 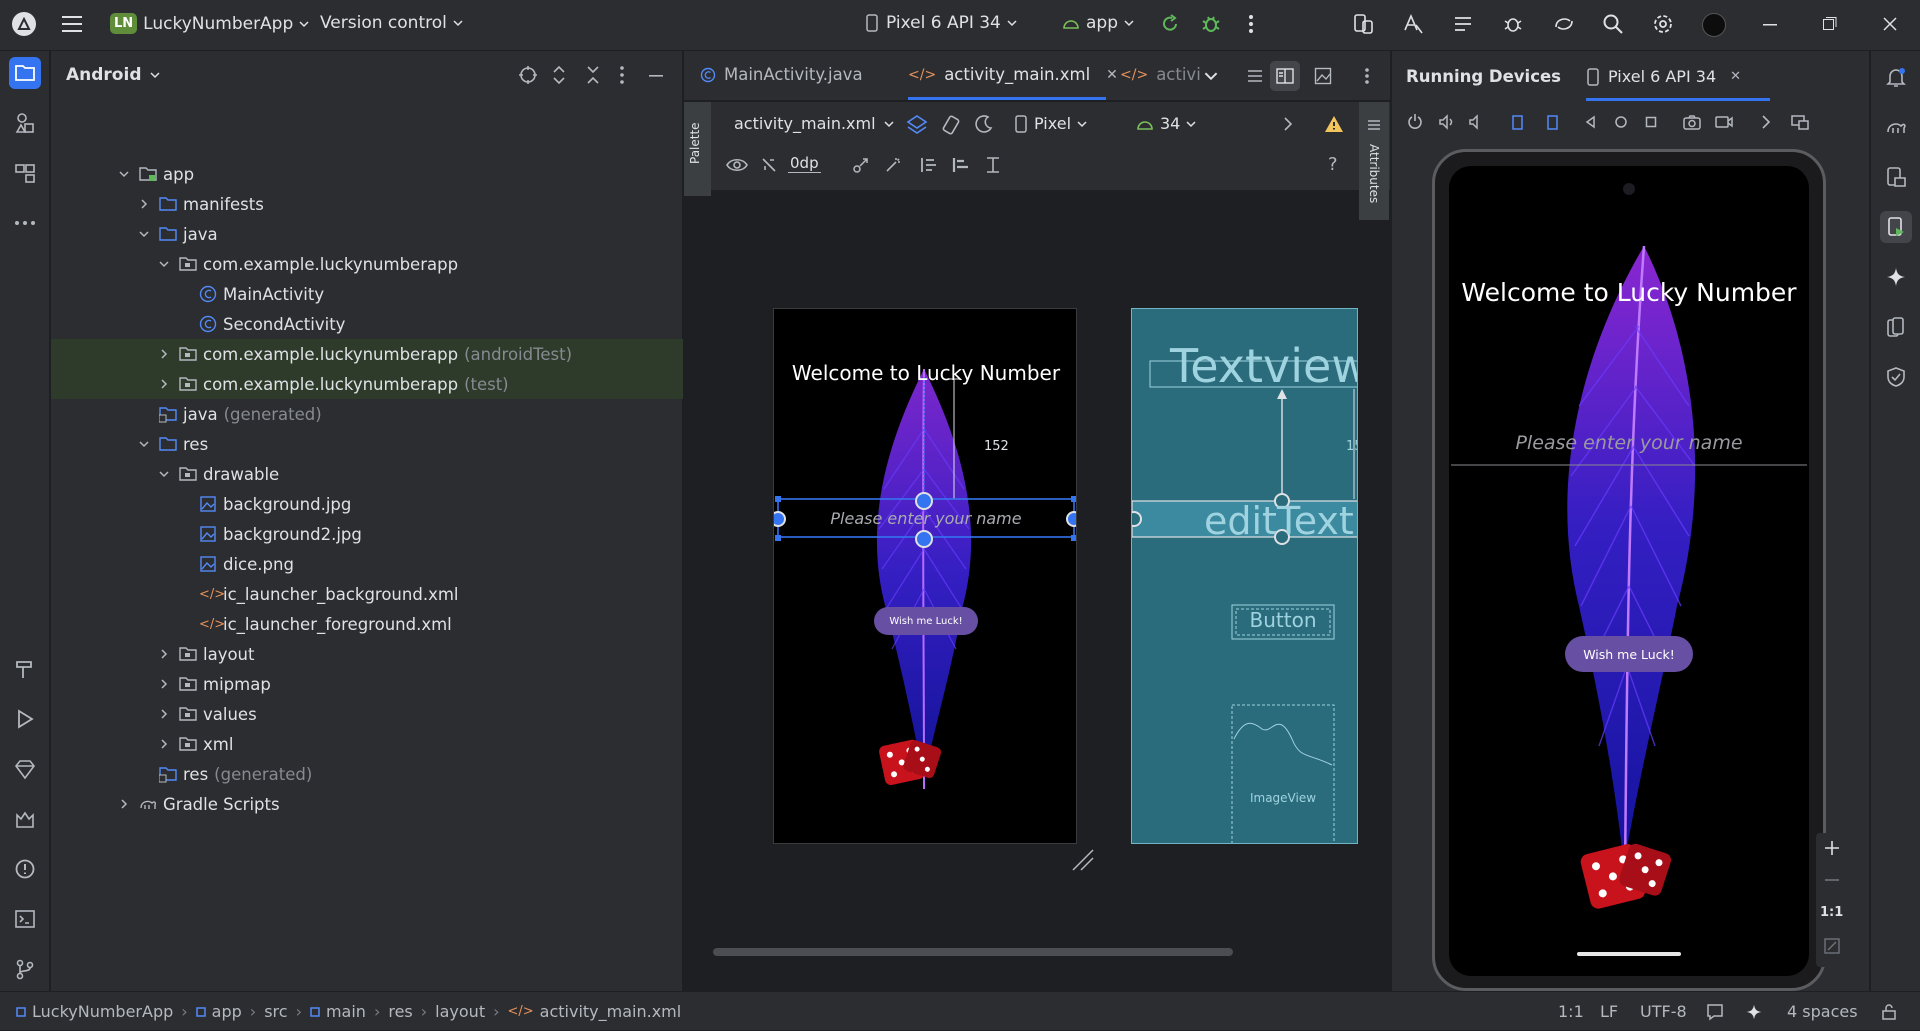 What do you see at coordinates (367, 774) in the screenshot?
I see `tree-item: res (generated)` at bounding box center [367, 774].